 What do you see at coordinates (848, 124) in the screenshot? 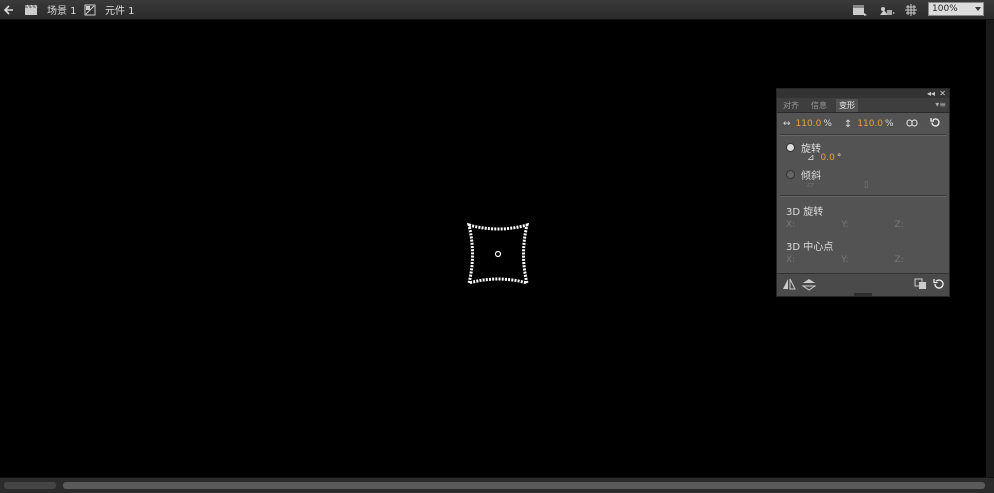
I see `height-scale-icon: ↕` at bounding box center [848, 124].